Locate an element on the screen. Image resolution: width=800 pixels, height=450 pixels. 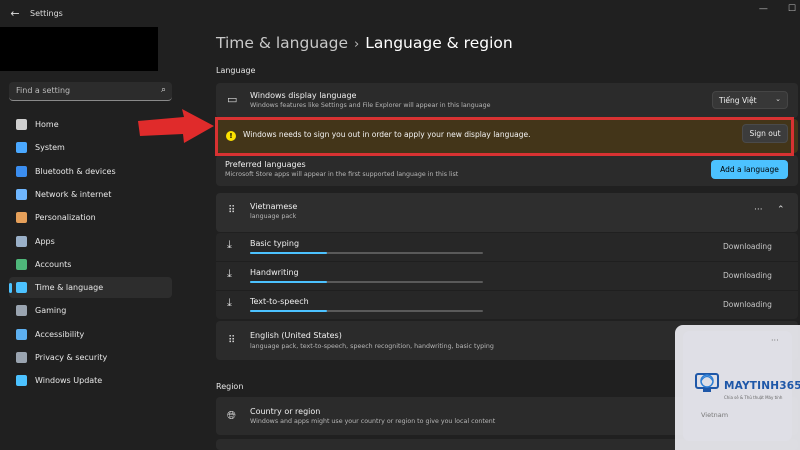
sidebar-item-time-language: Time & language is located at coordinates (90, 288).